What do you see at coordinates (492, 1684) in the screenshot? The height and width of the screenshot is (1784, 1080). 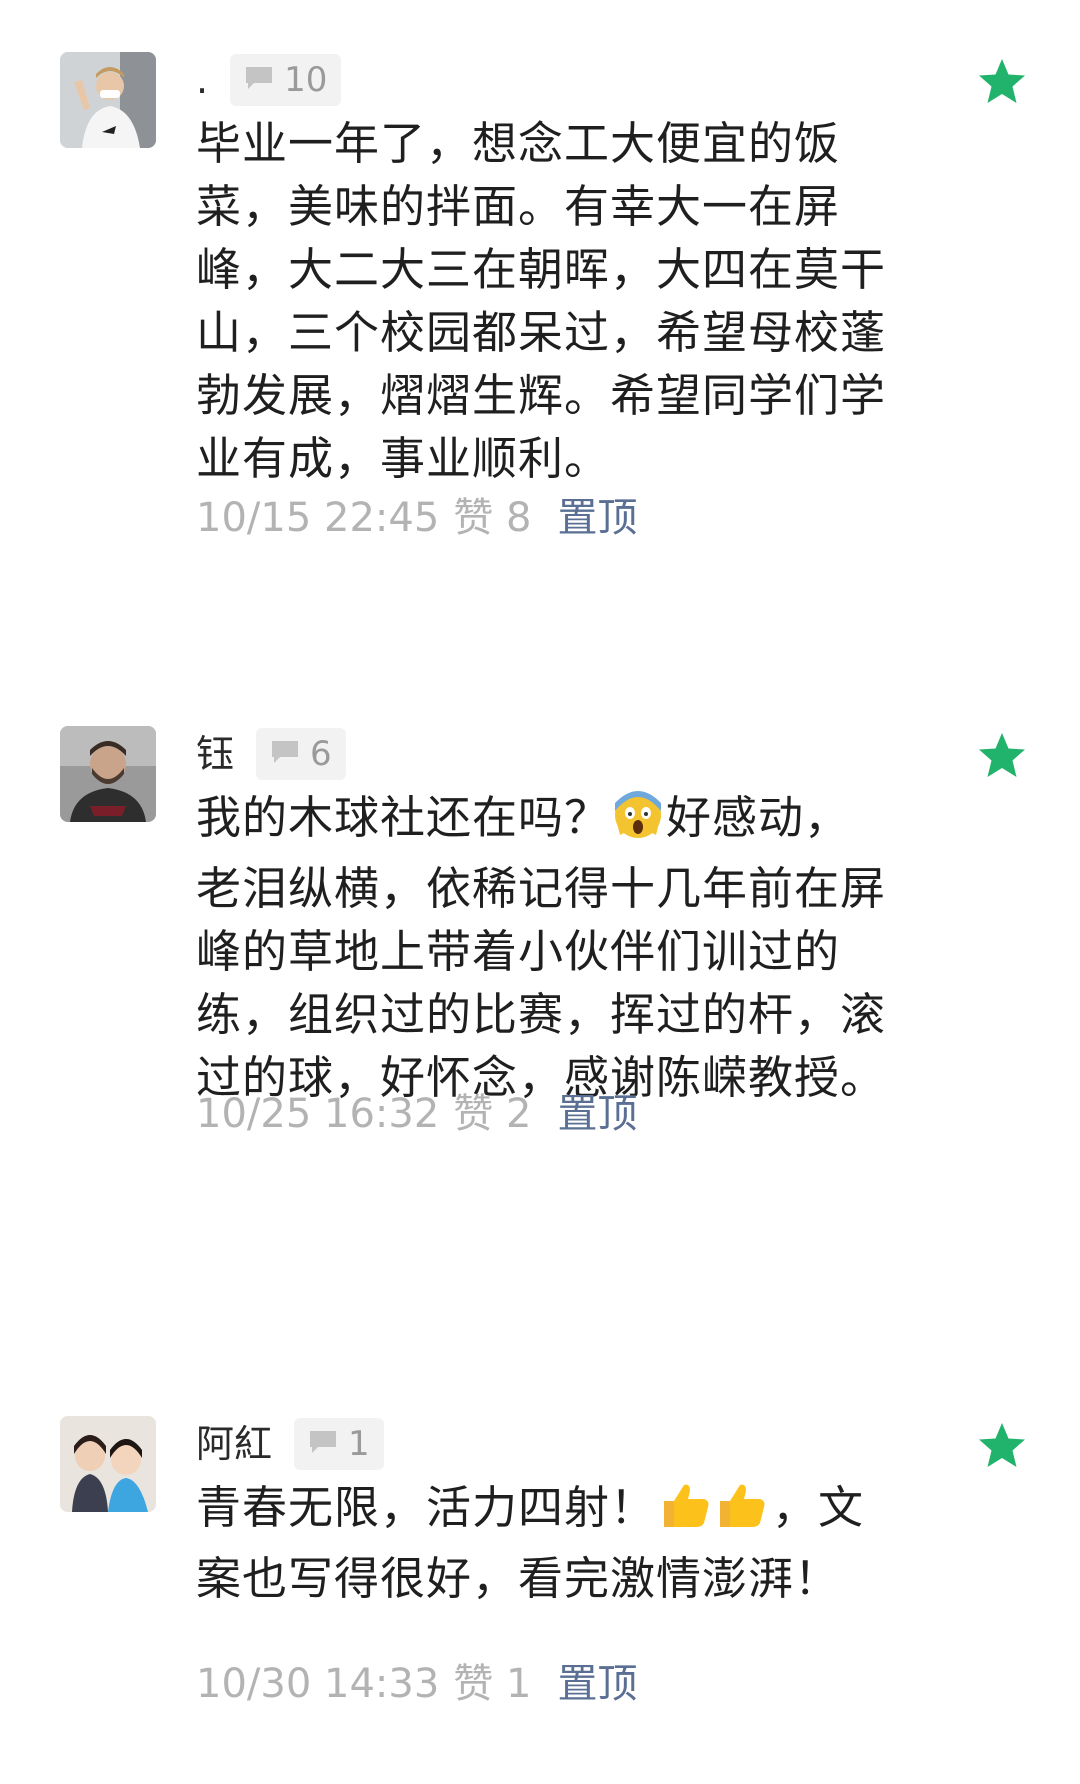 I see `like-count: 赞 1` at bounding box center [492, 1684].